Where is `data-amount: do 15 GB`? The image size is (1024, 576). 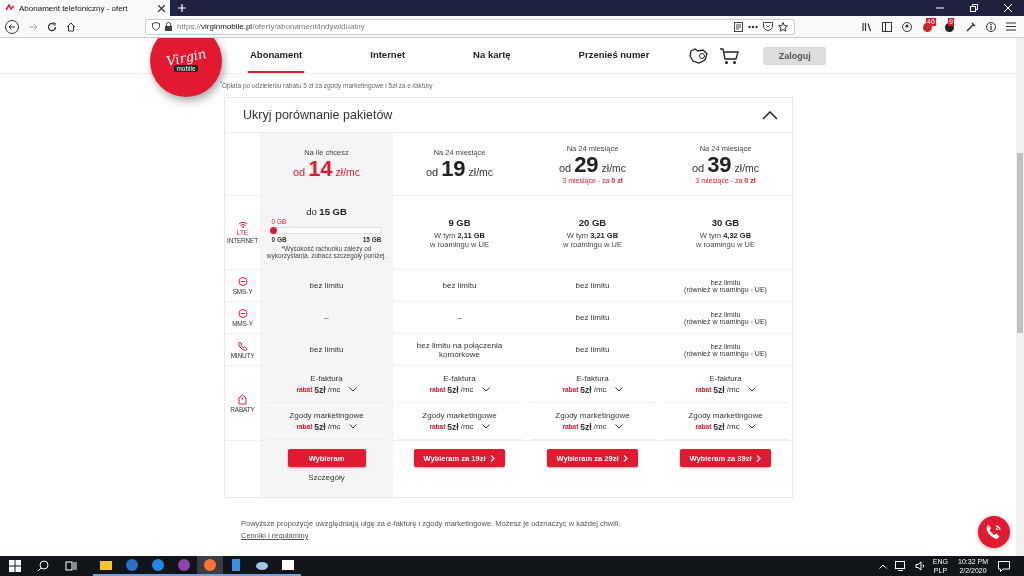 data-amount: do 15 GB is located at coordinates (326, 211).